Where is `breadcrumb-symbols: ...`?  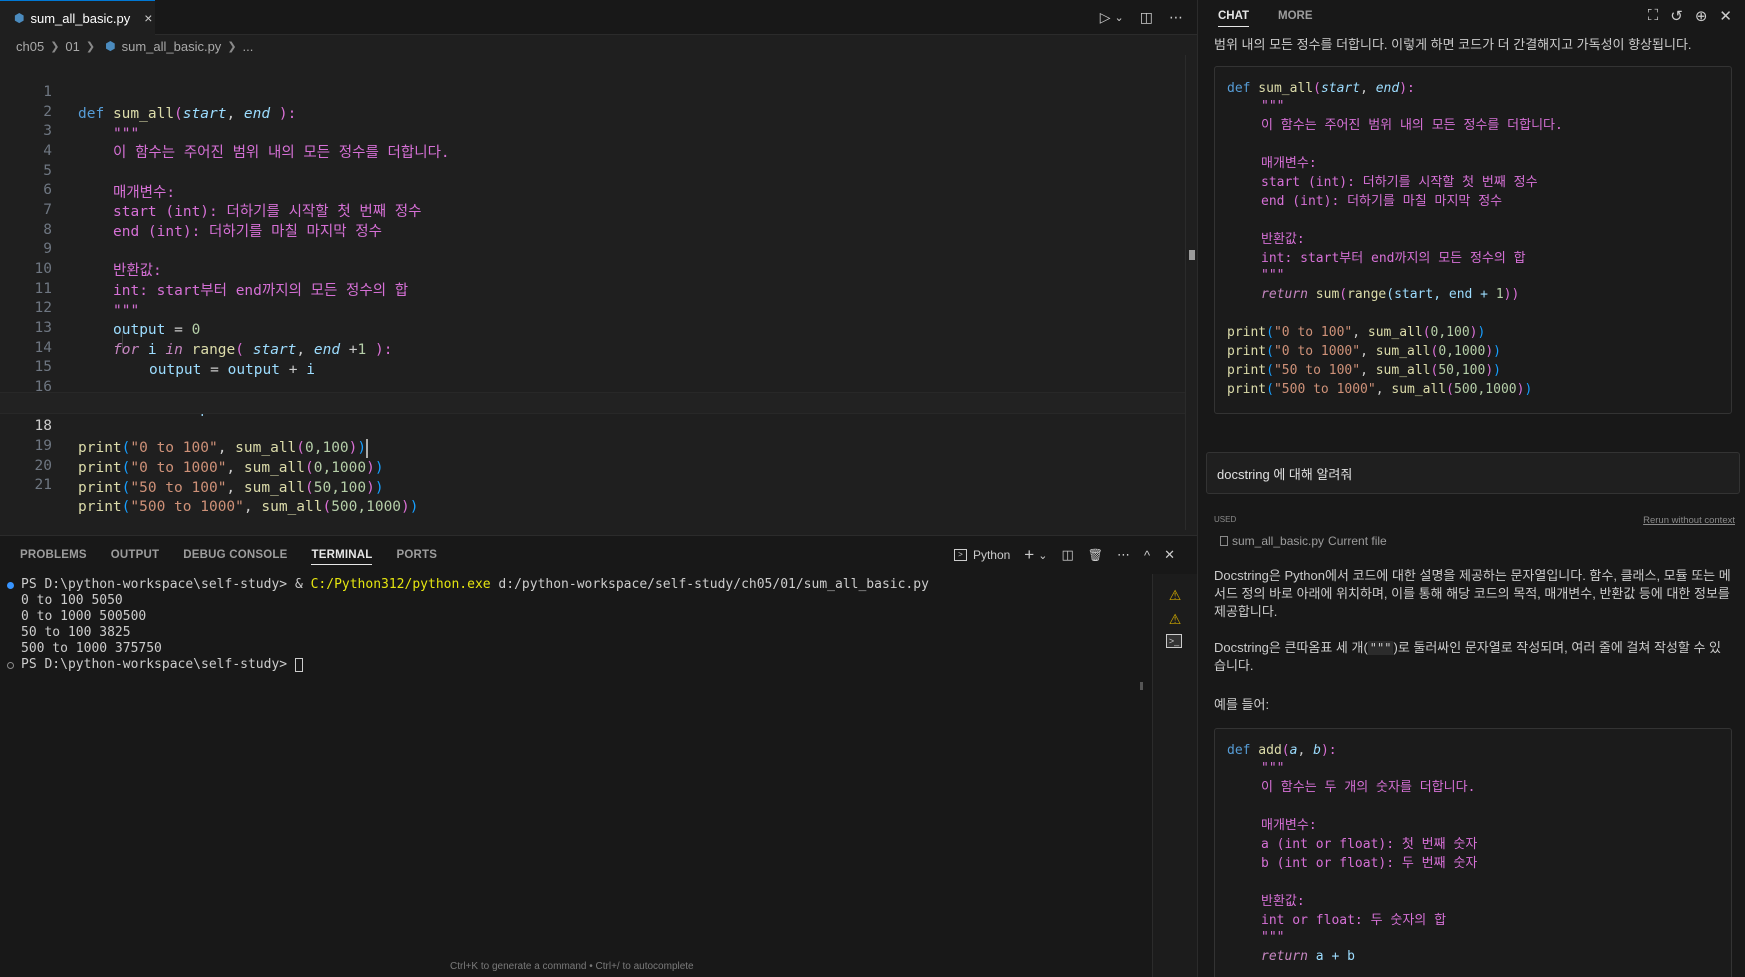 breadcrumb-symbols: ... is located at coordinates (248, 46).